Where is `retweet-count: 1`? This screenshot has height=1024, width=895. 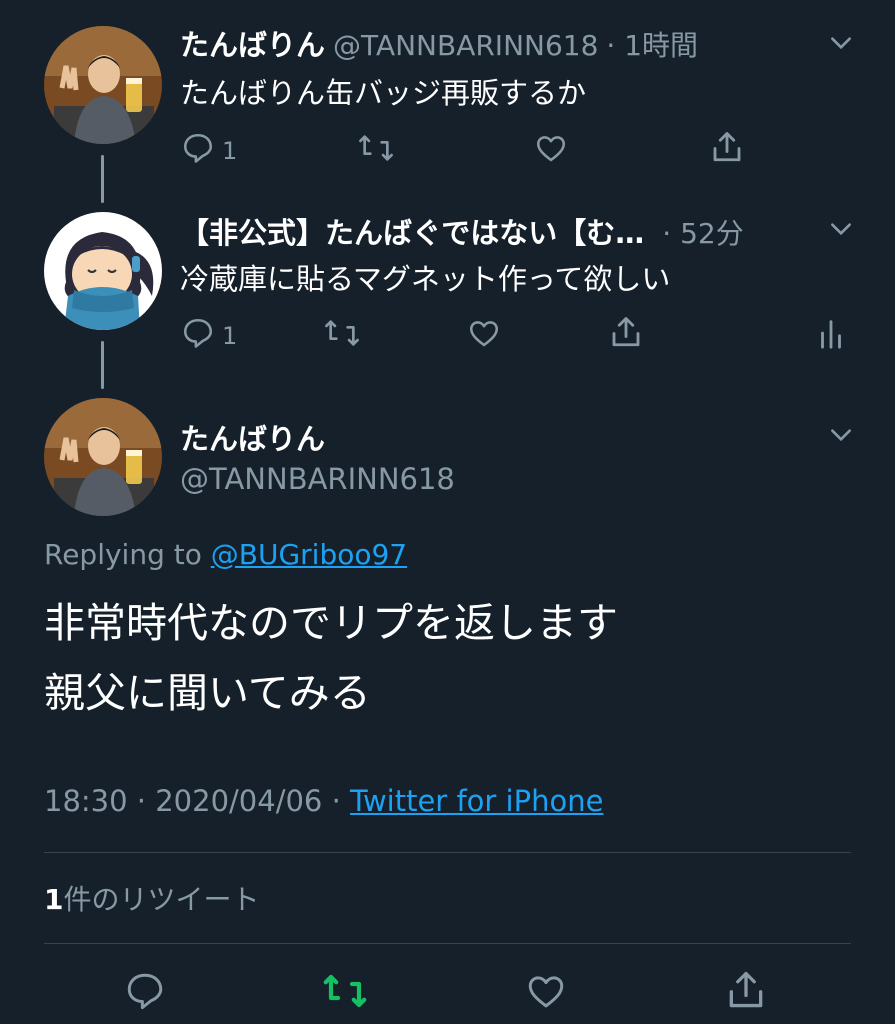
retweet-count: 1 is located at coordinates (54, 899).